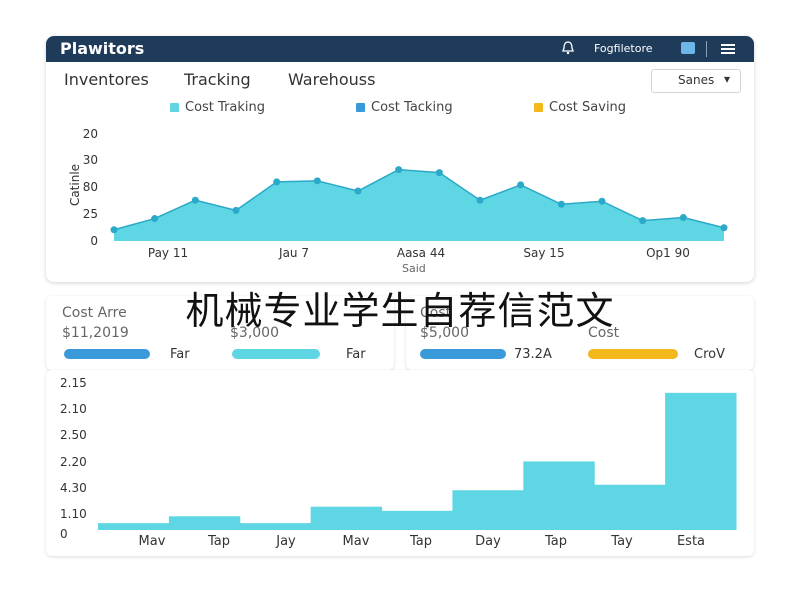 This screenshot has height=600, width=800. Describe the element at coordinates (419, 205) in the screenshot. I see `area-series` at that location.